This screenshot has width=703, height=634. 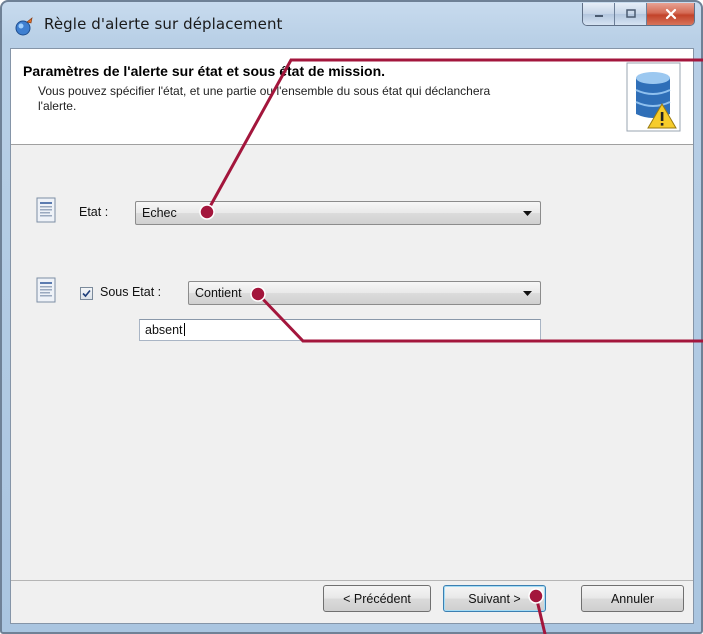 I want to click on window-title: Règle d'alerte sur déplacement, so click(x=163, y=24).